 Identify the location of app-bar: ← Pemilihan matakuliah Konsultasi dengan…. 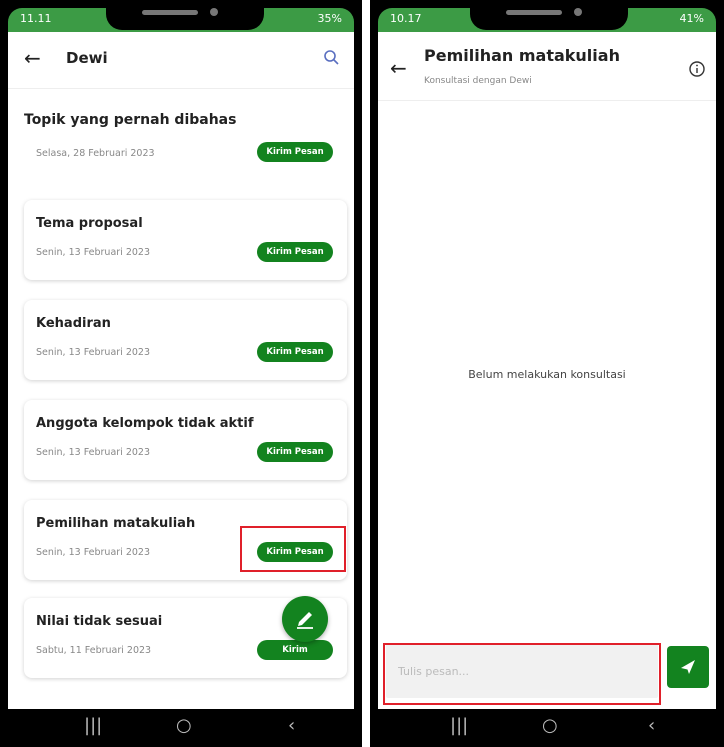
(547, 66).